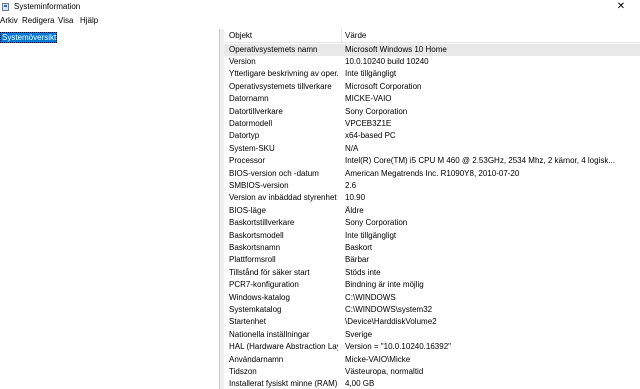  What do you see at coordinates (249, 99) in the screenshot?
I see `row-objekt: Datornamn` at bounding box center [249, 99].